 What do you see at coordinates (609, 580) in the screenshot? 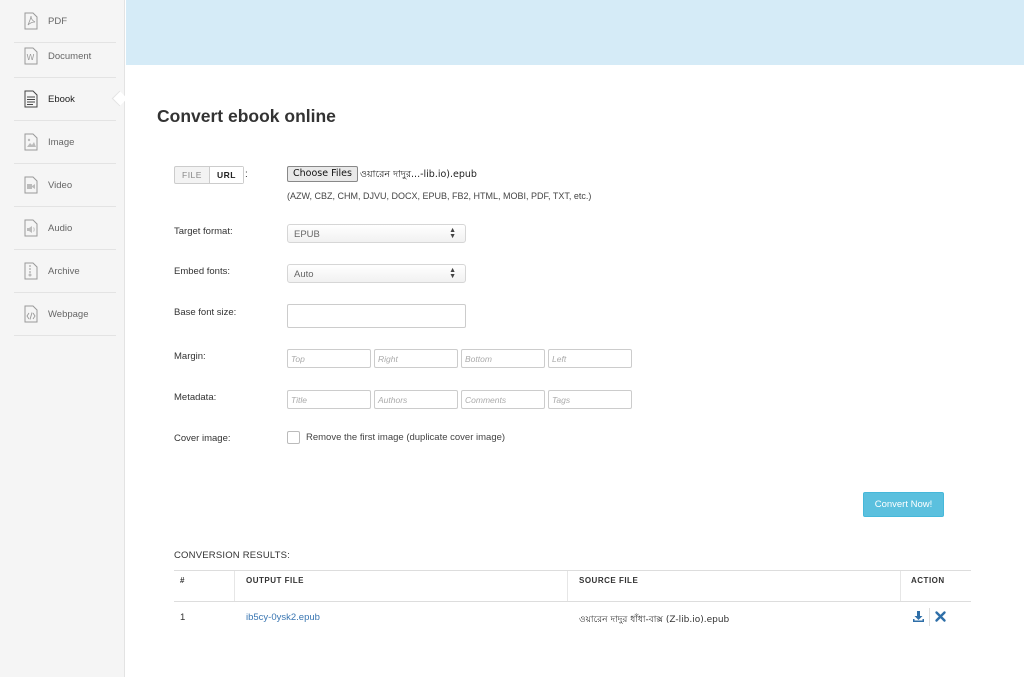
I see `header-source-file: SOURCE FILE` at bounding box center [609, 580].